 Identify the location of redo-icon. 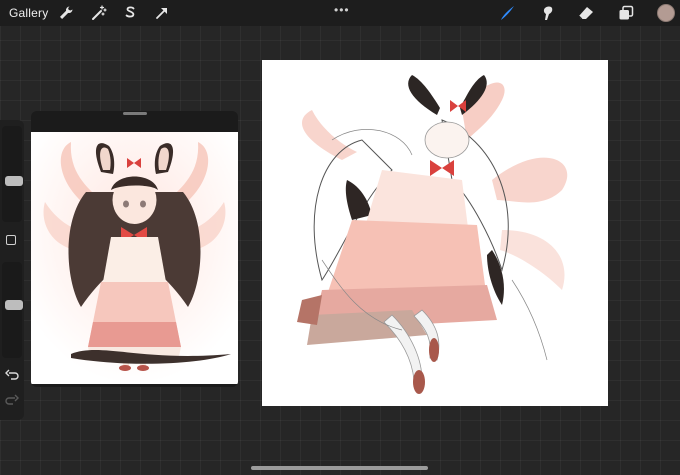
(12, 400).